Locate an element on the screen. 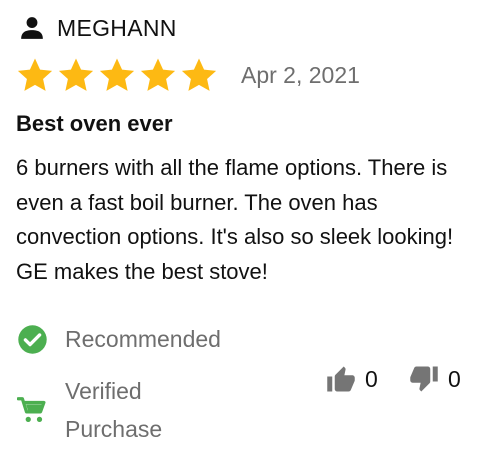 This screenshot has width=495, height=452. review-date: Apr 2, 2021 is located at coordinates (300, 74).